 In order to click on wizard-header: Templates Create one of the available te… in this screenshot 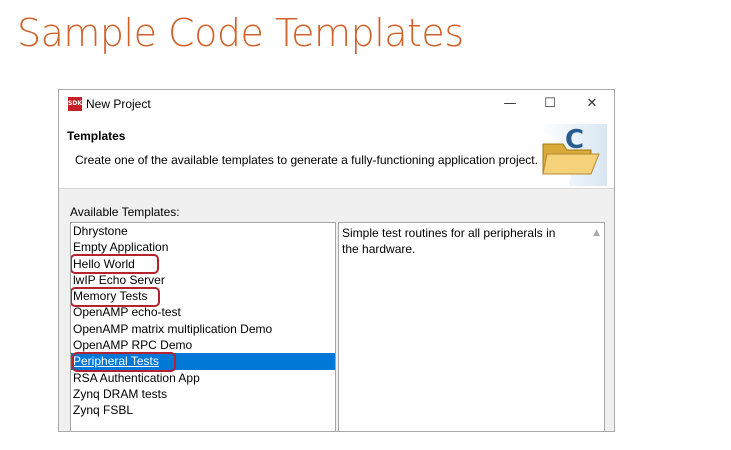, I will do `click(336, 154)`.